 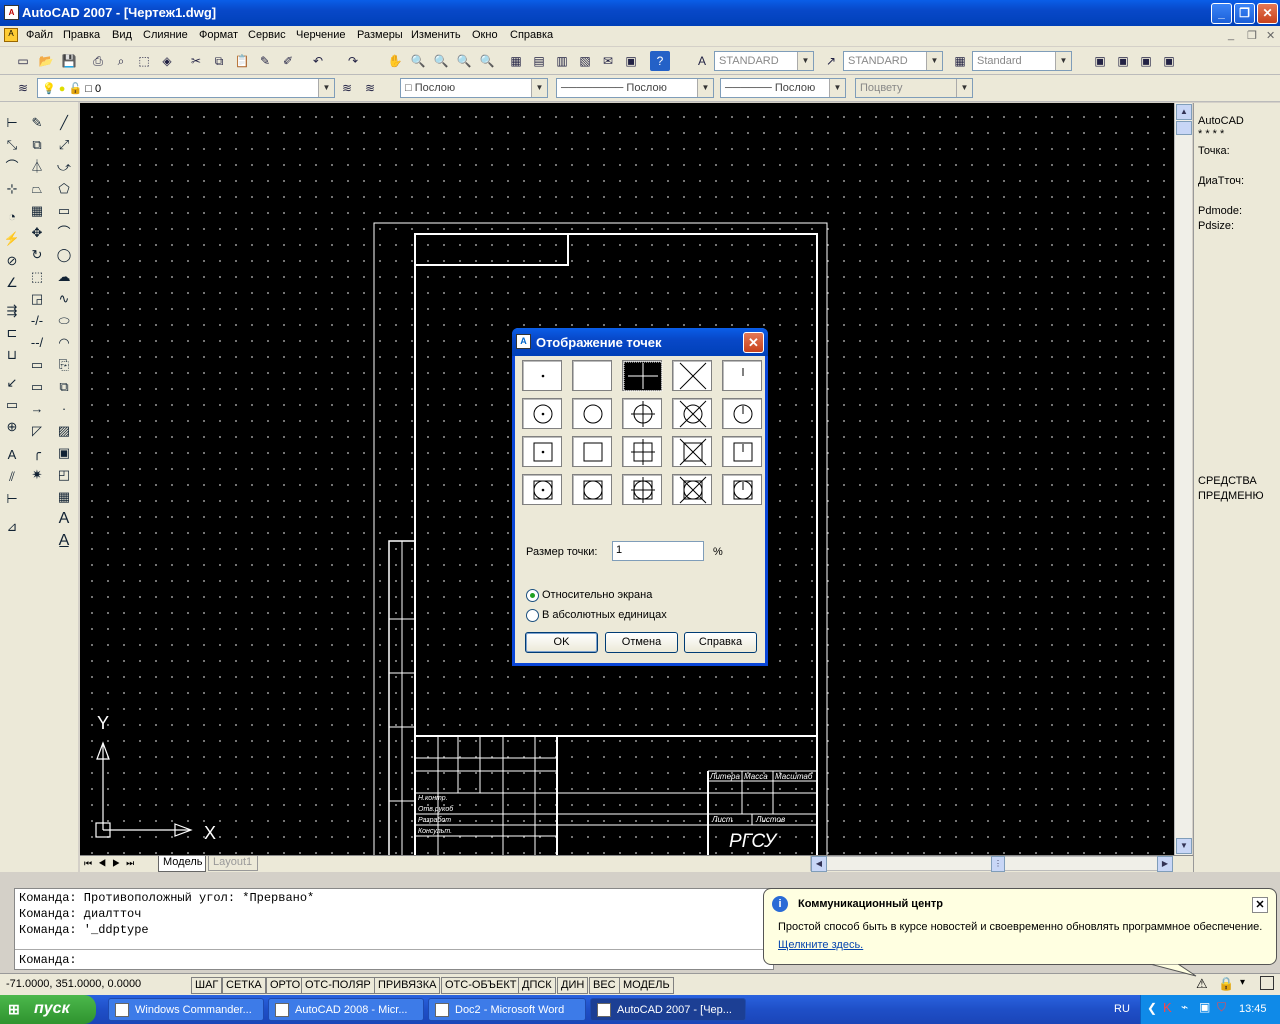 What do you see at coordinates (37, 321) in the screenshot?
I see `trim-icon: -/-` at bounding box center [37, 321].